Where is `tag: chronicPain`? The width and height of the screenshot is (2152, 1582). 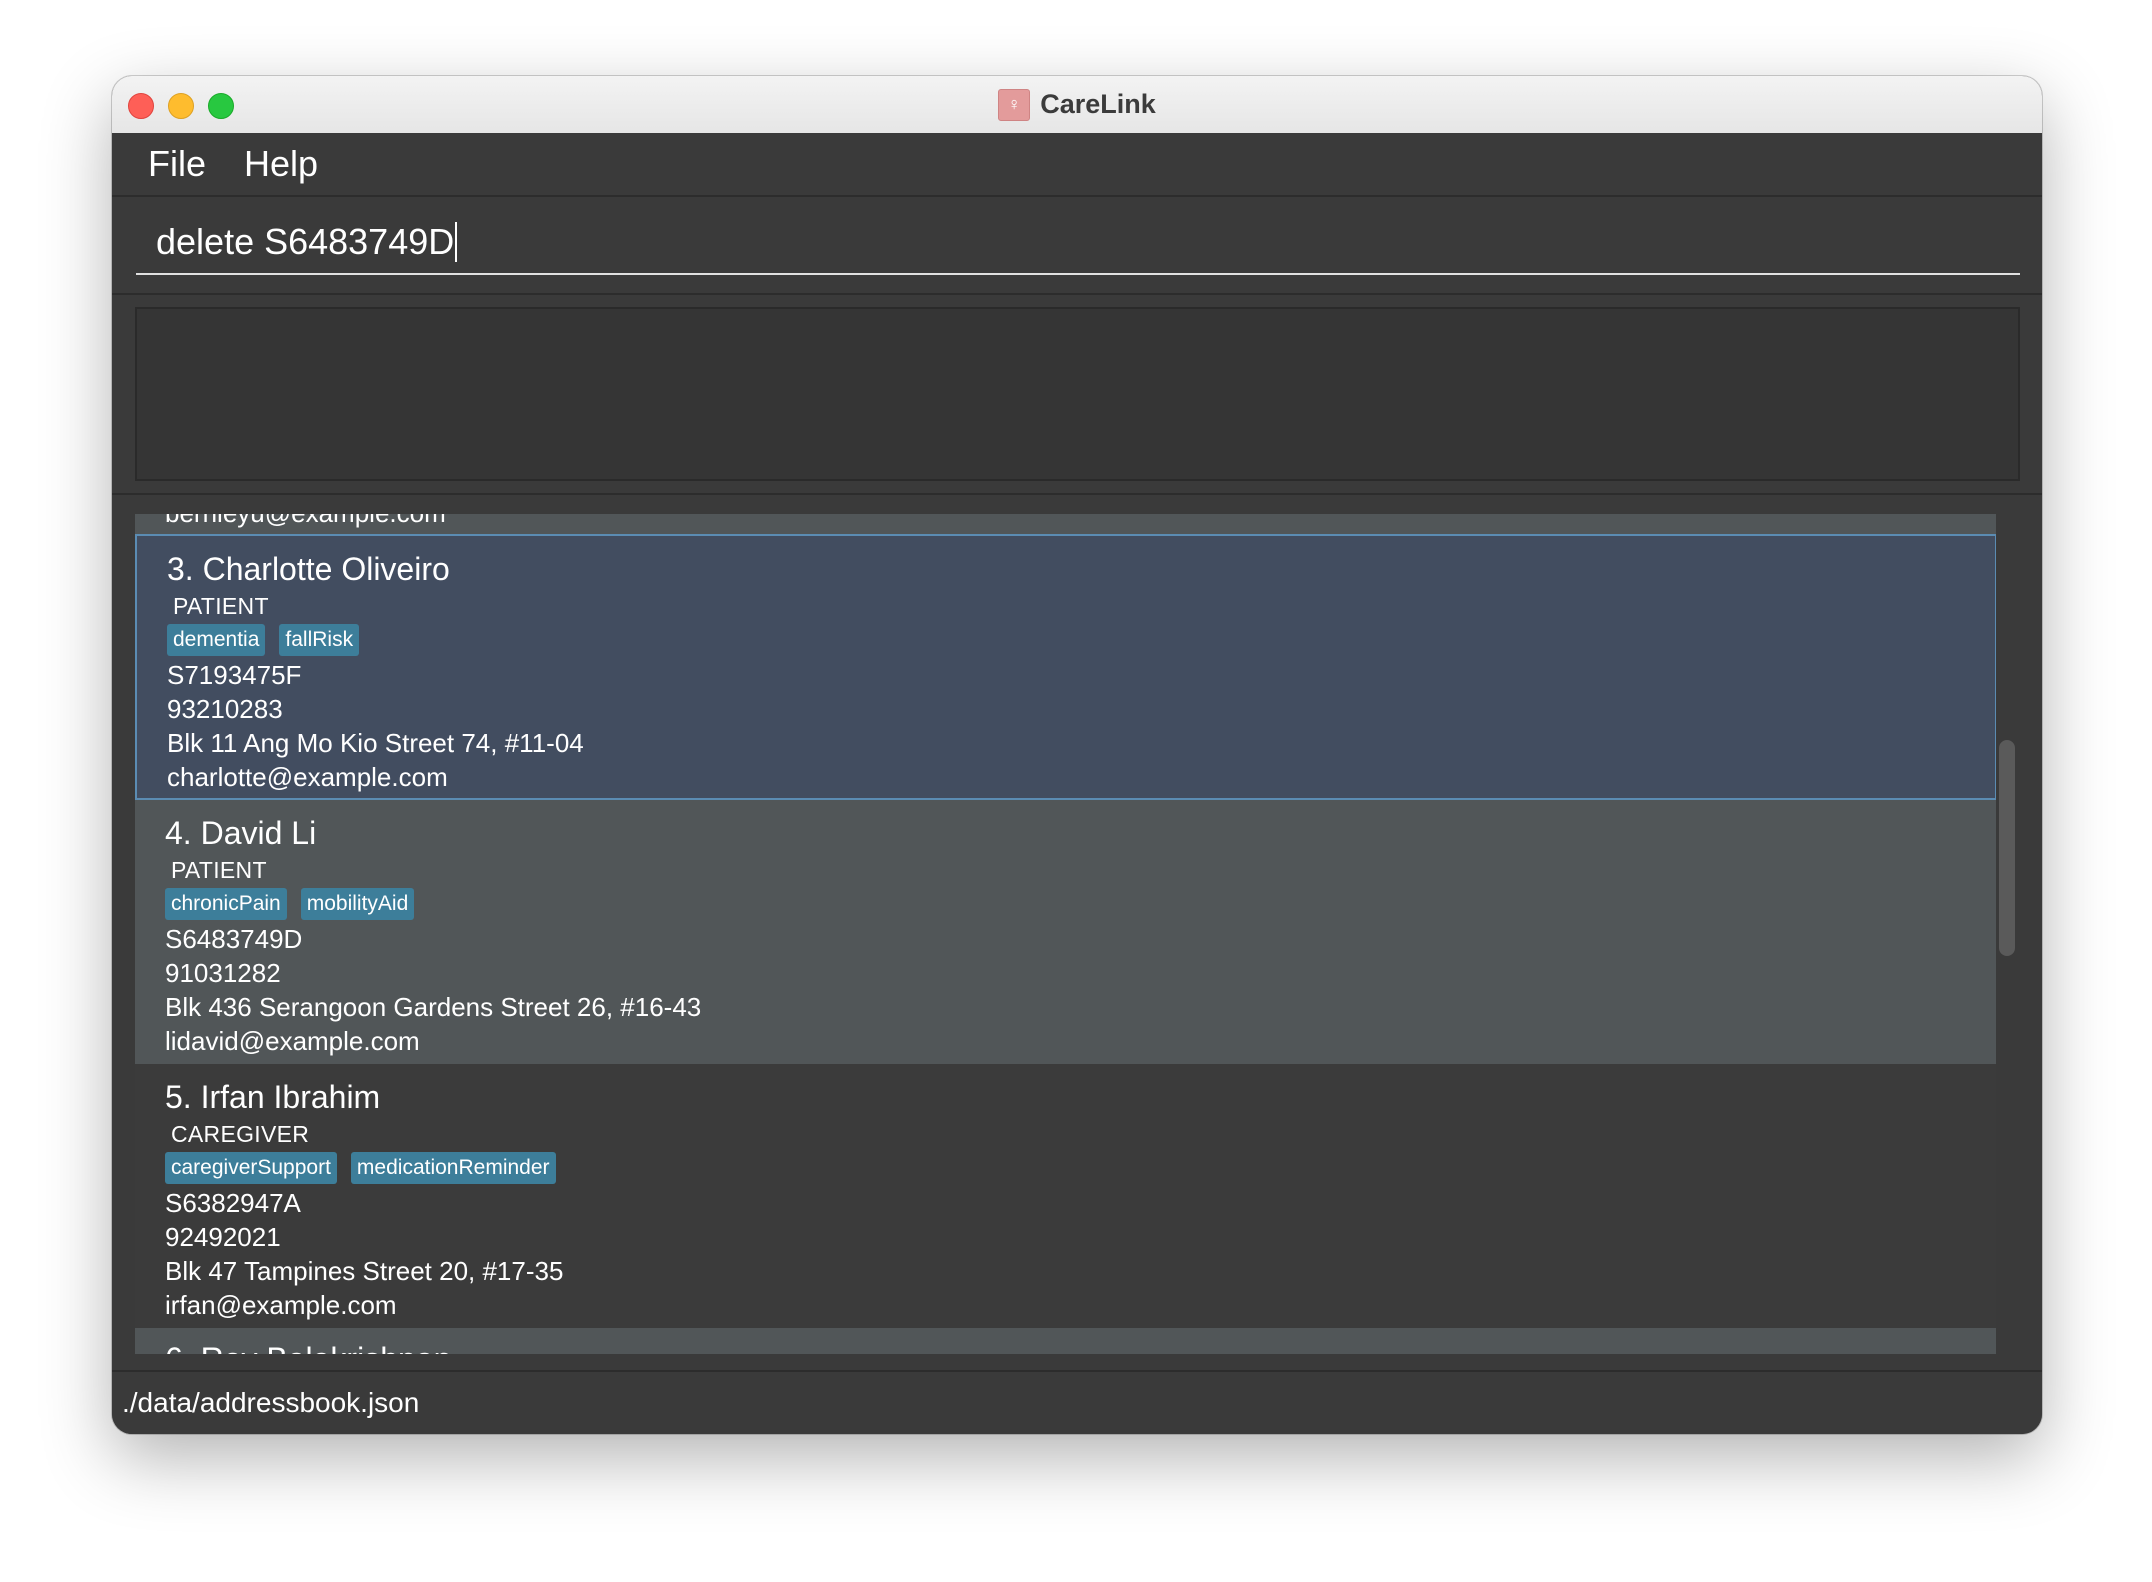
tag: chronicPain is located at coordinates (226, 904).